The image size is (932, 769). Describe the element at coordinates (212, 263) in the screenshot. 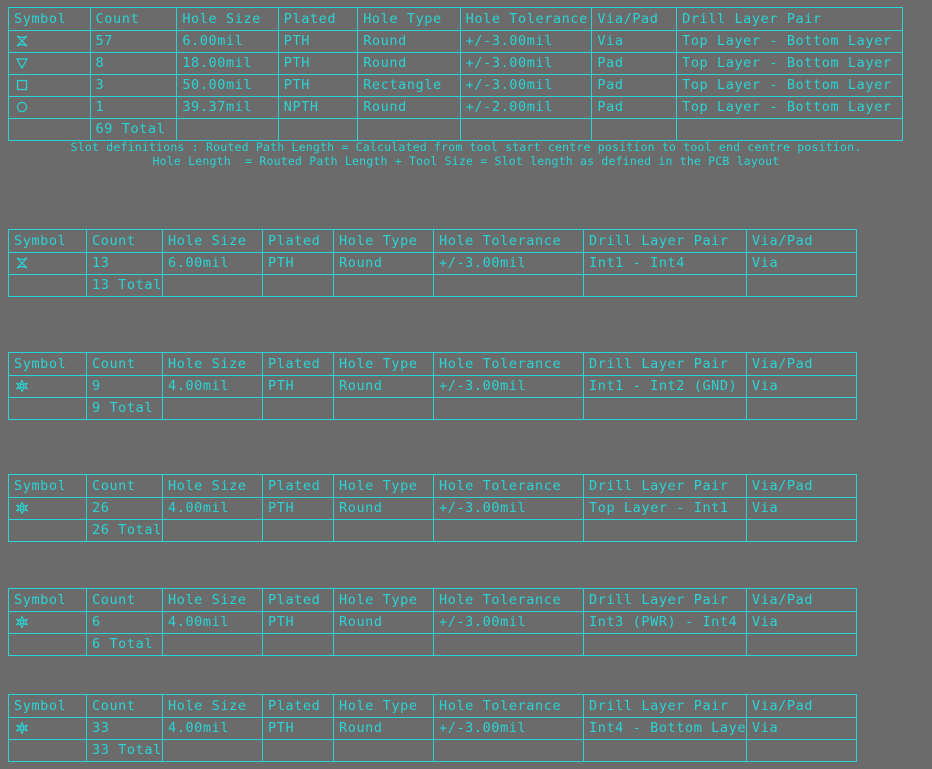

I see `cell-hole-size: 6.00mil` at that location.